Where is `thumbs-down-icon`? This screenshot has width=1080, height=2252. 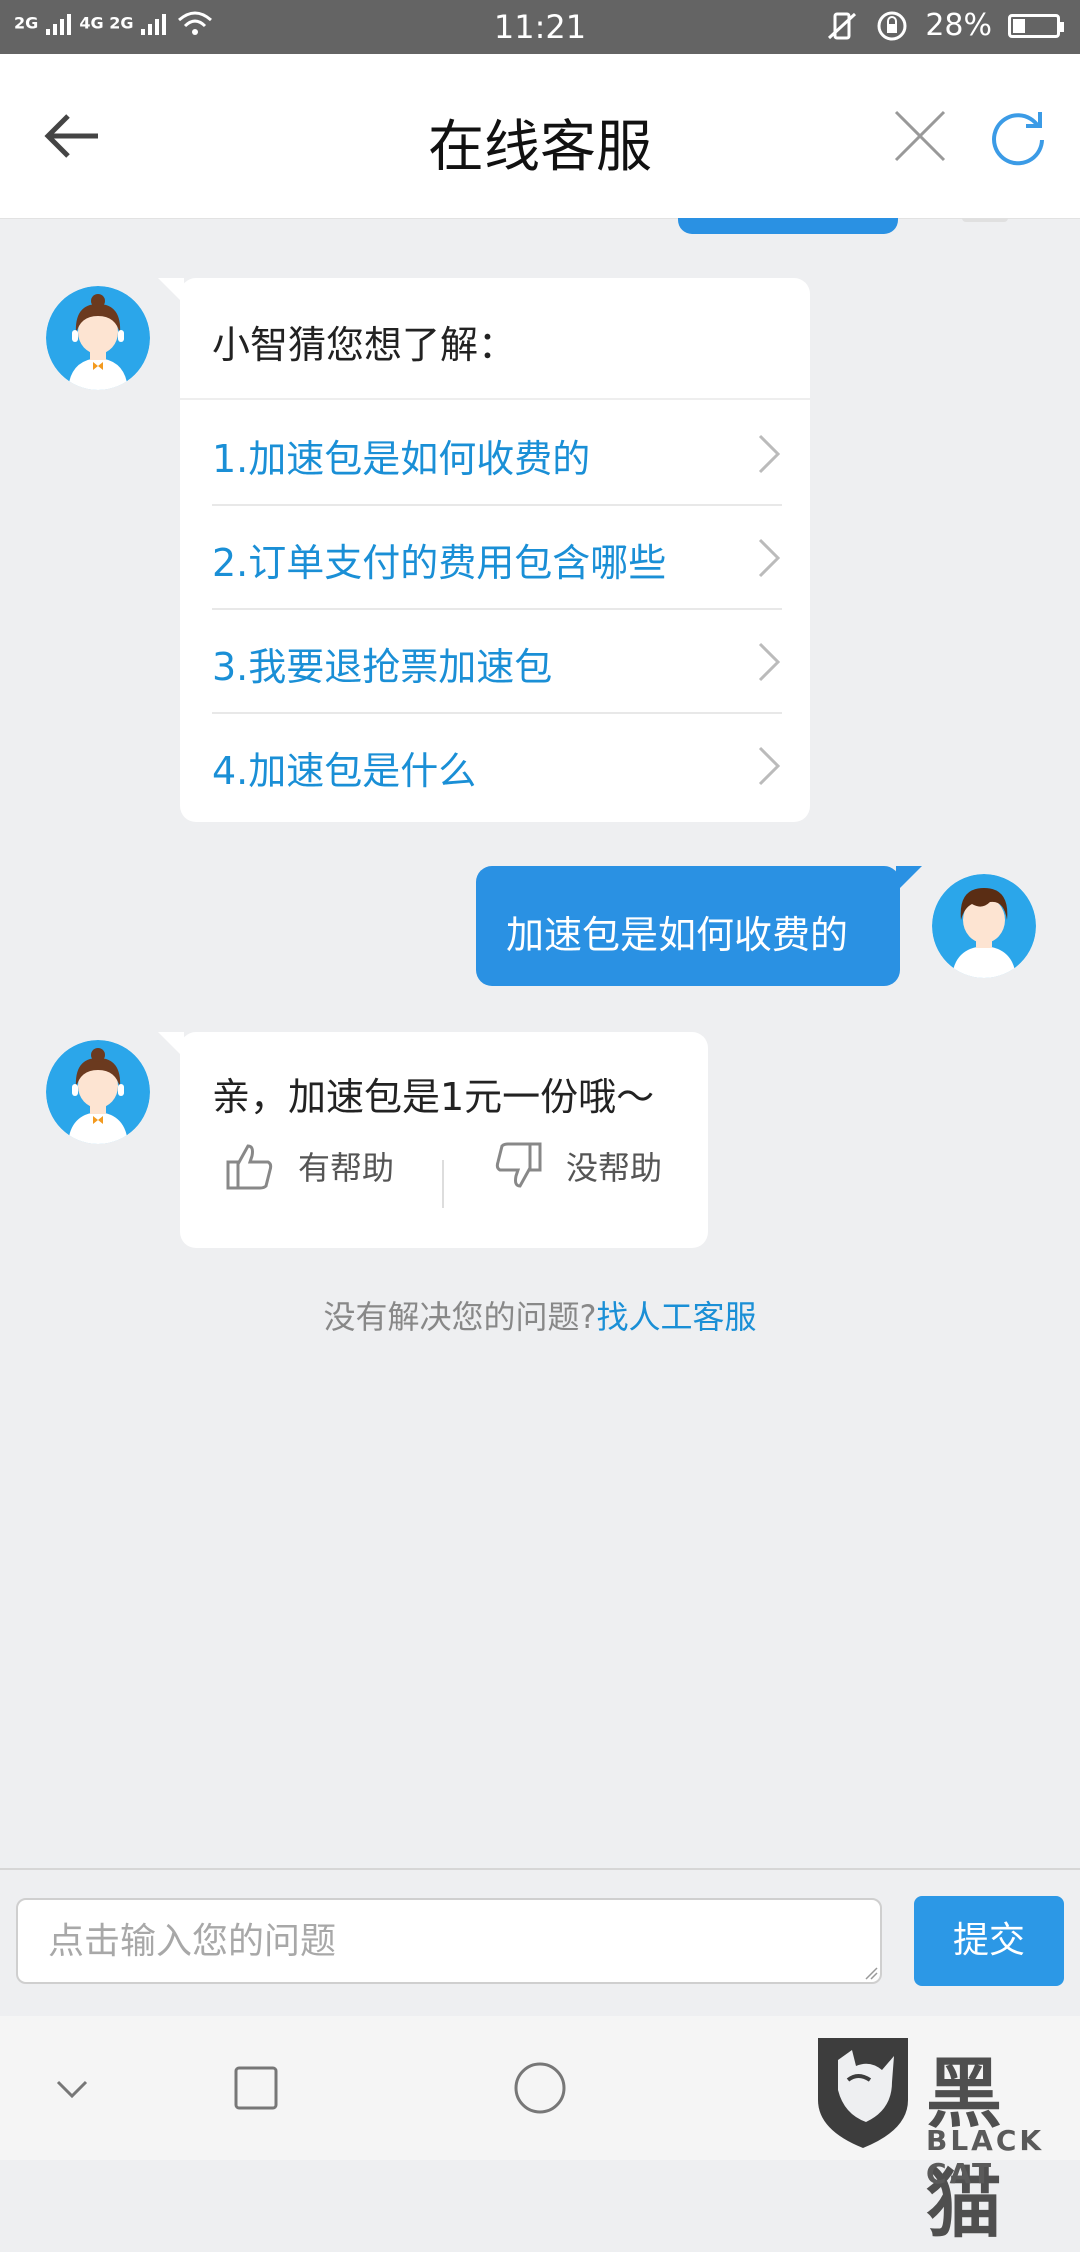
thumbs-down-icon is located at coordinates (518, 1165).